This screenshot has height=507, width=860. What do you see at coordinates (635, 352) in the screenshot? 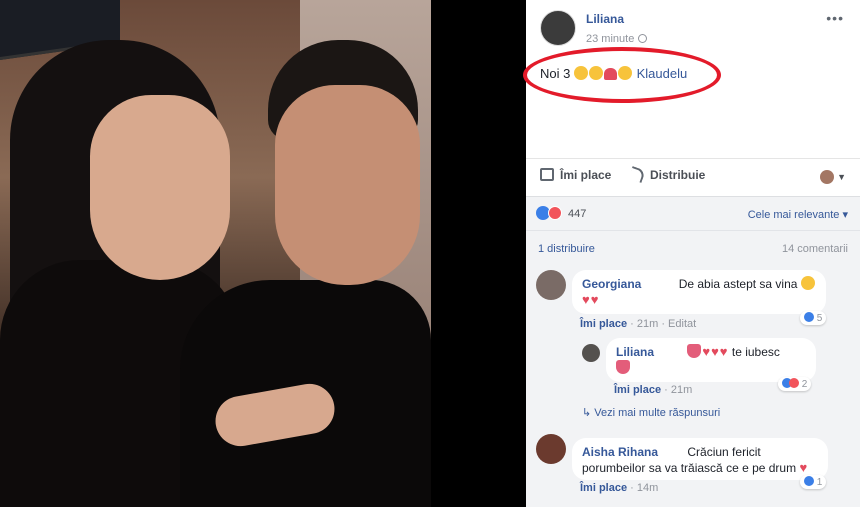
I see `reply-author-name: Liliana` at bounding box center [635, 352].